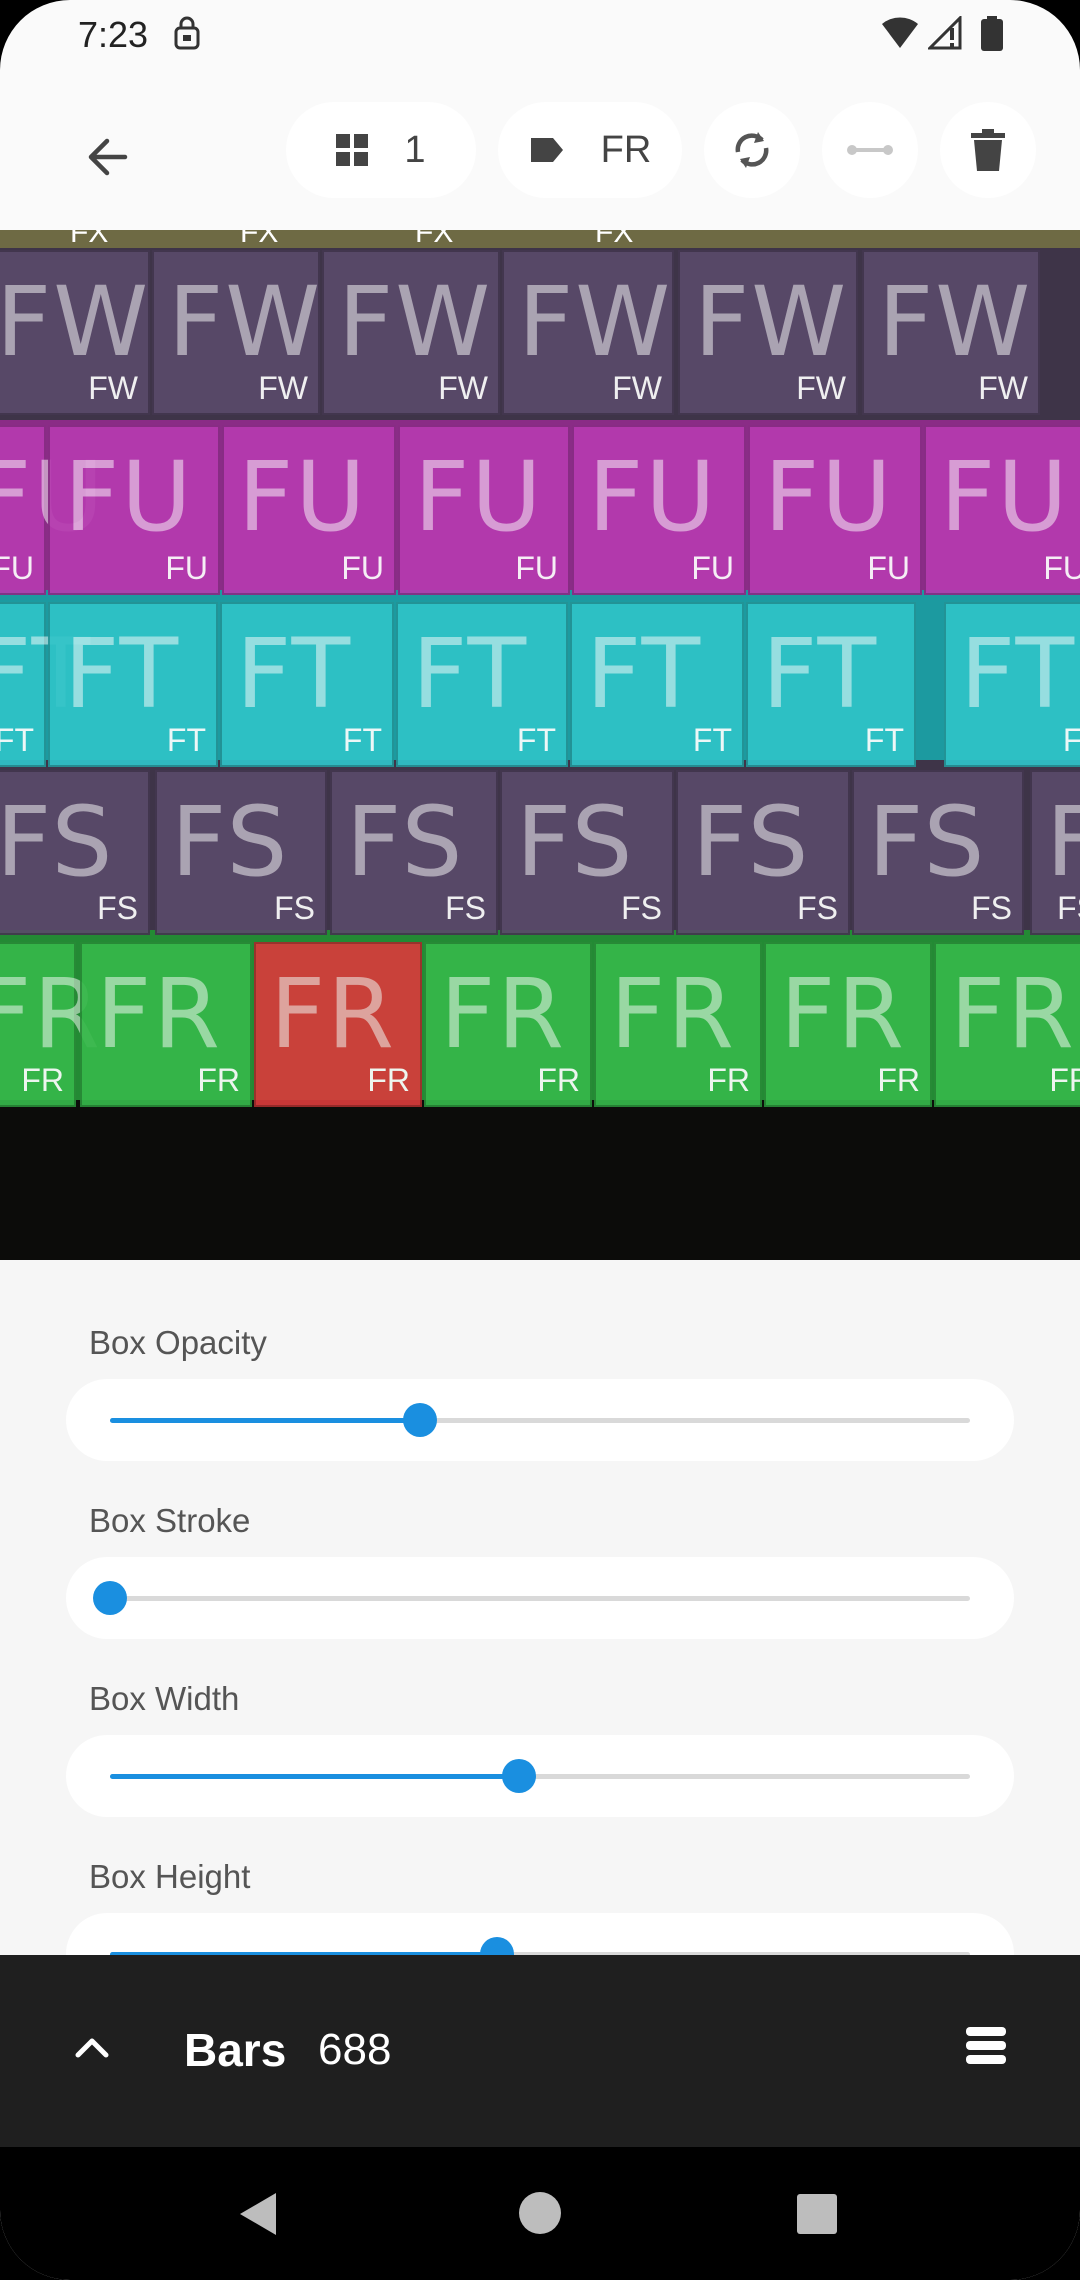  Describe the element at coordinates (381, 150) in the screenshot. I see `grid-count-button: 1` at that location.